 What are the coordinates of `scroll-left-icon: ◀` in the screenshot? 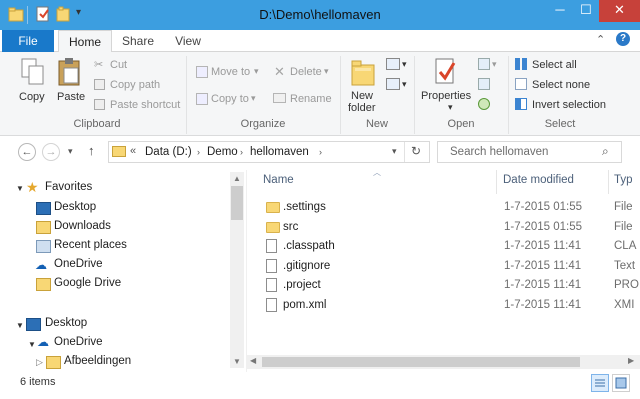 It's located at (253, 360).